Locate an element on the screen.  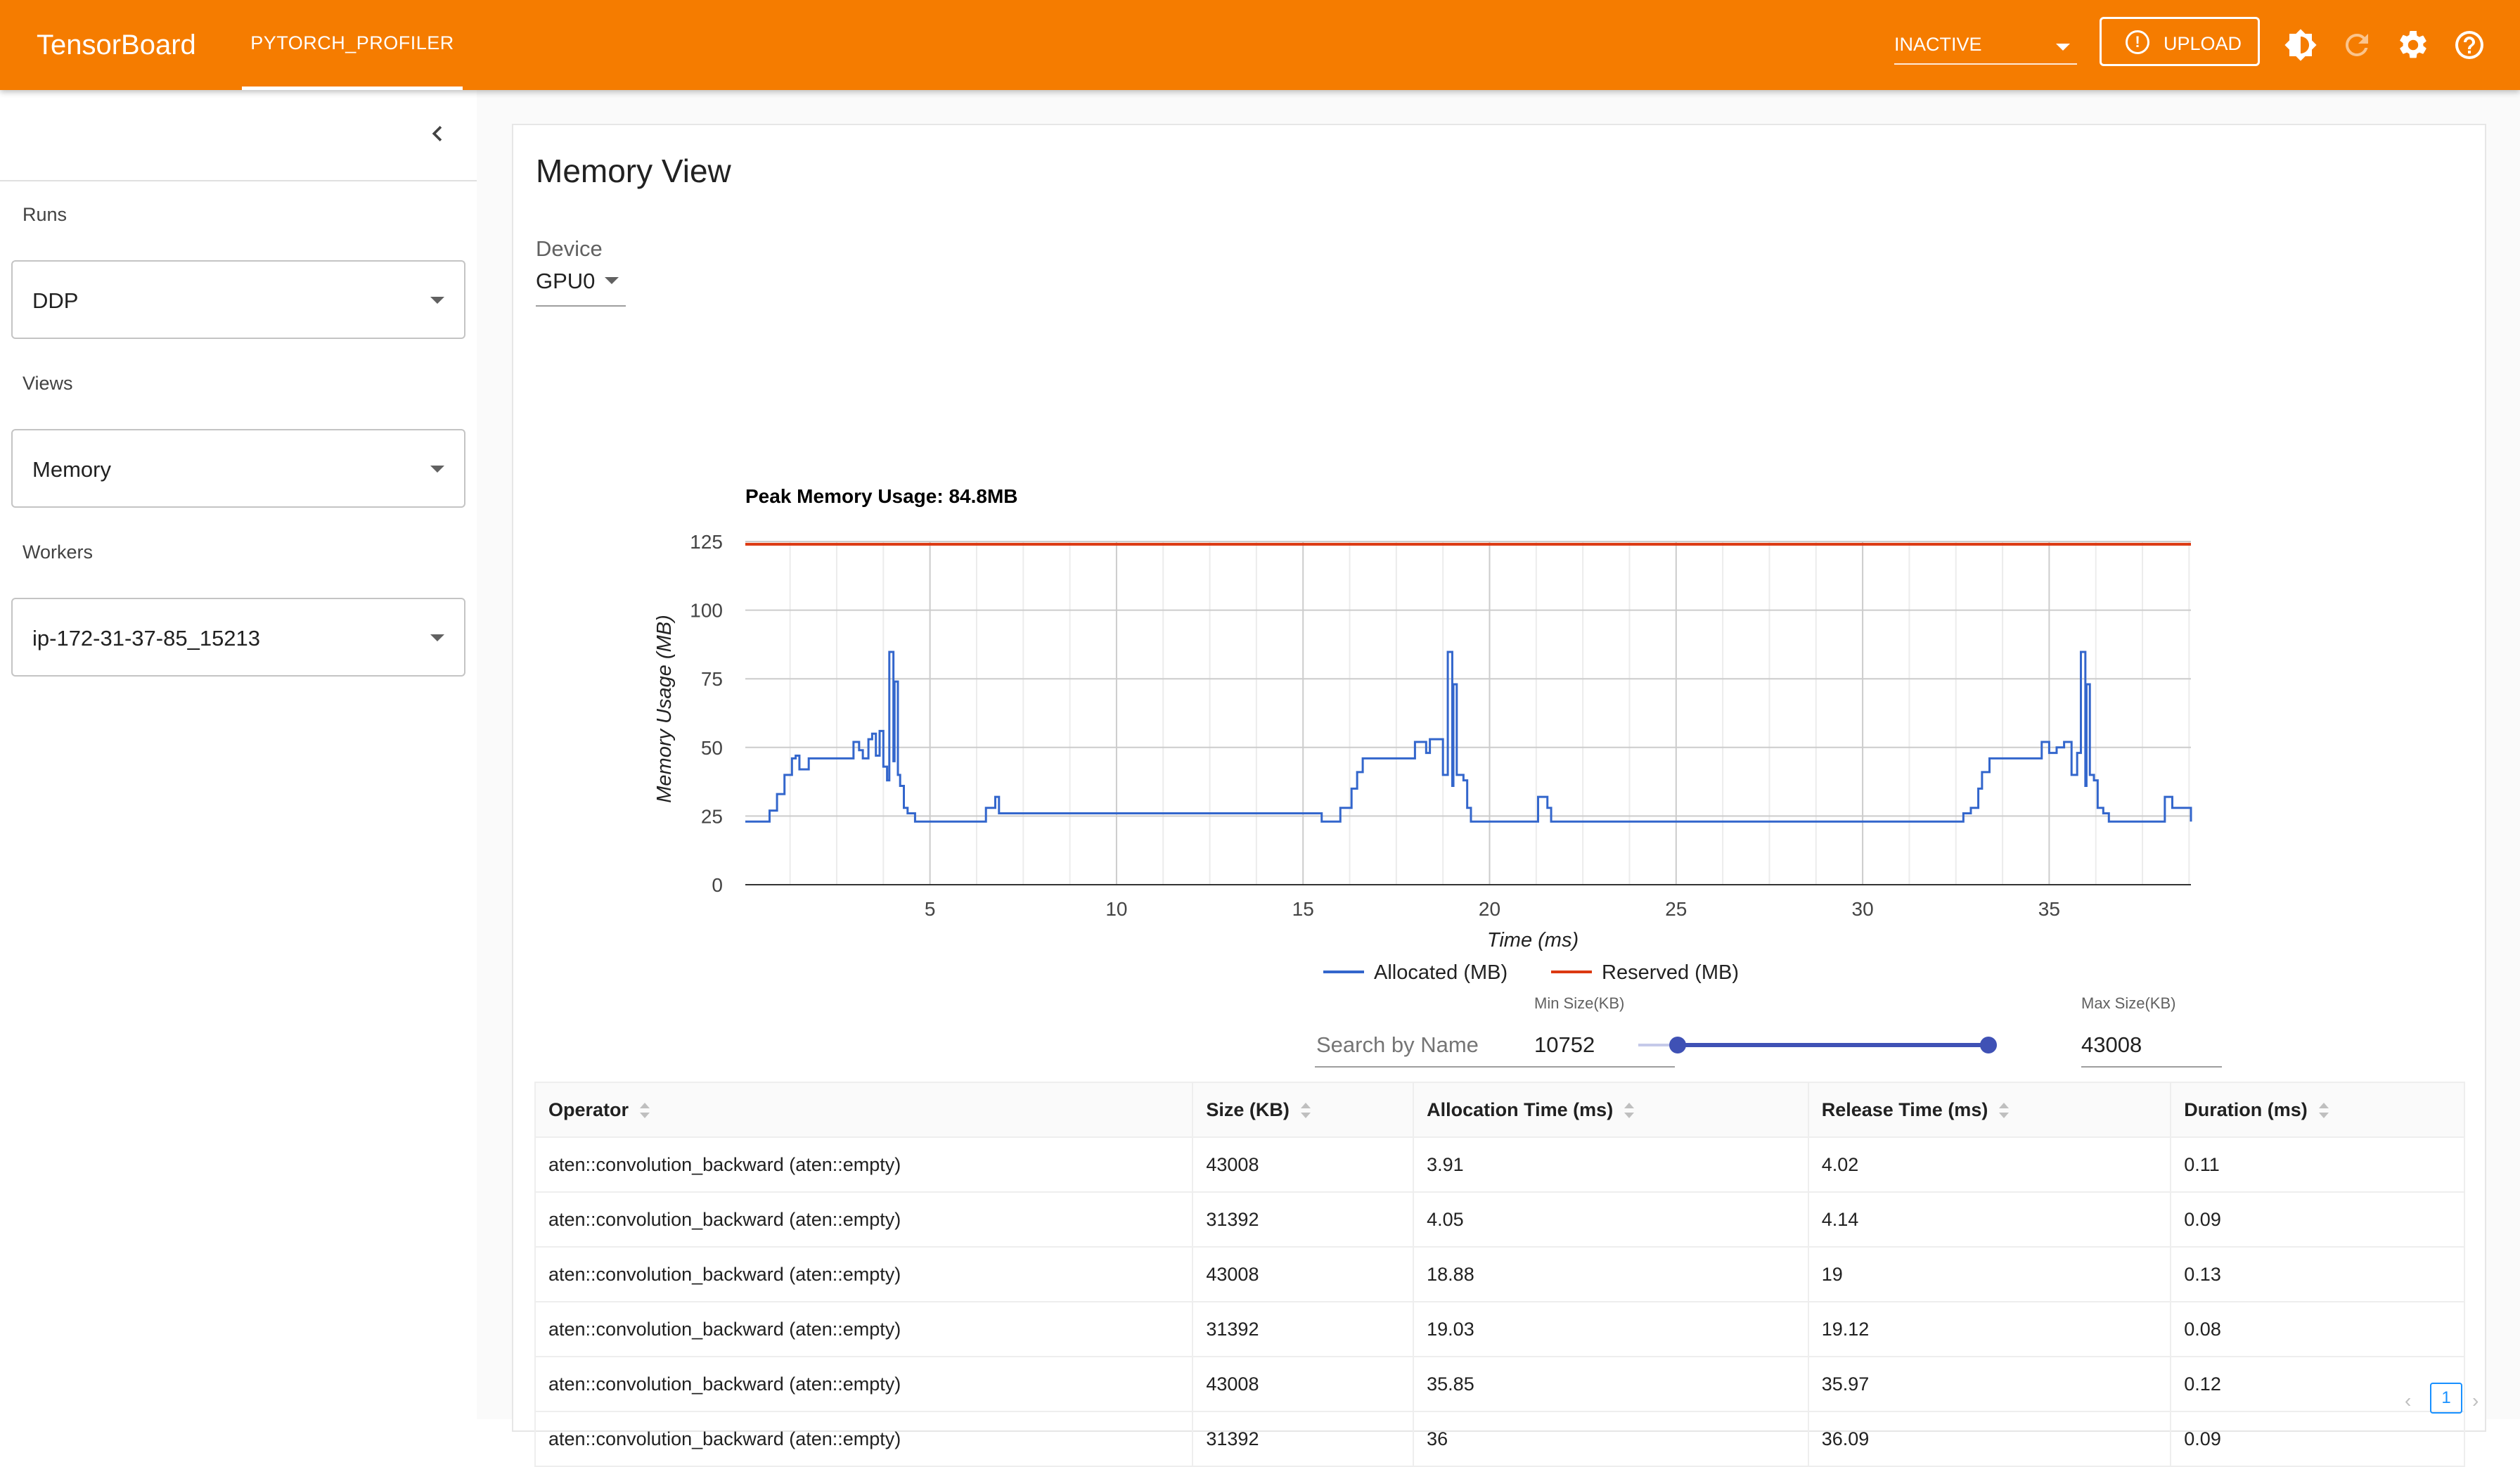
collapse-sidebar-icon is located at coordinates (438, 133).